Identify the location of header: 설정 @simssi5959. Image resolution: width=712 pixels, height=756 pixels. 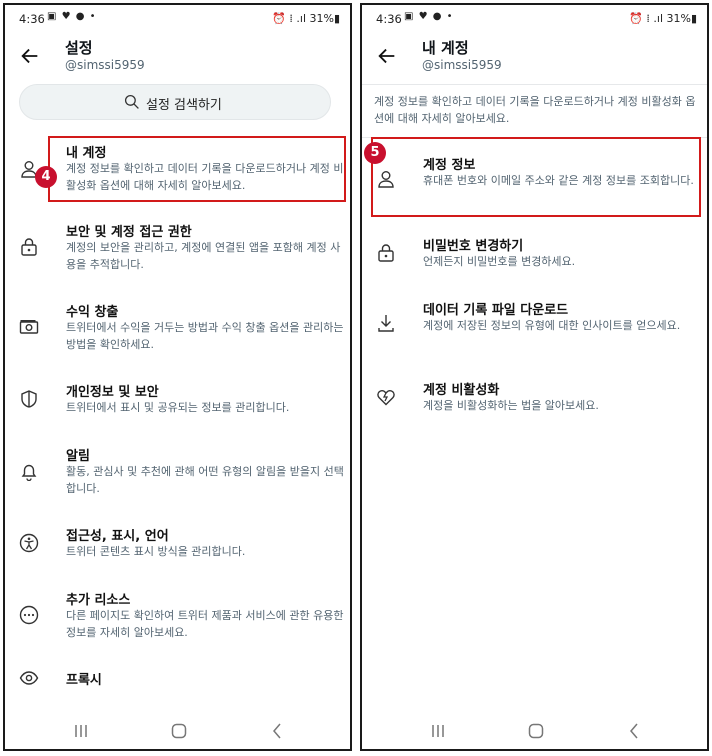
(177, 57).